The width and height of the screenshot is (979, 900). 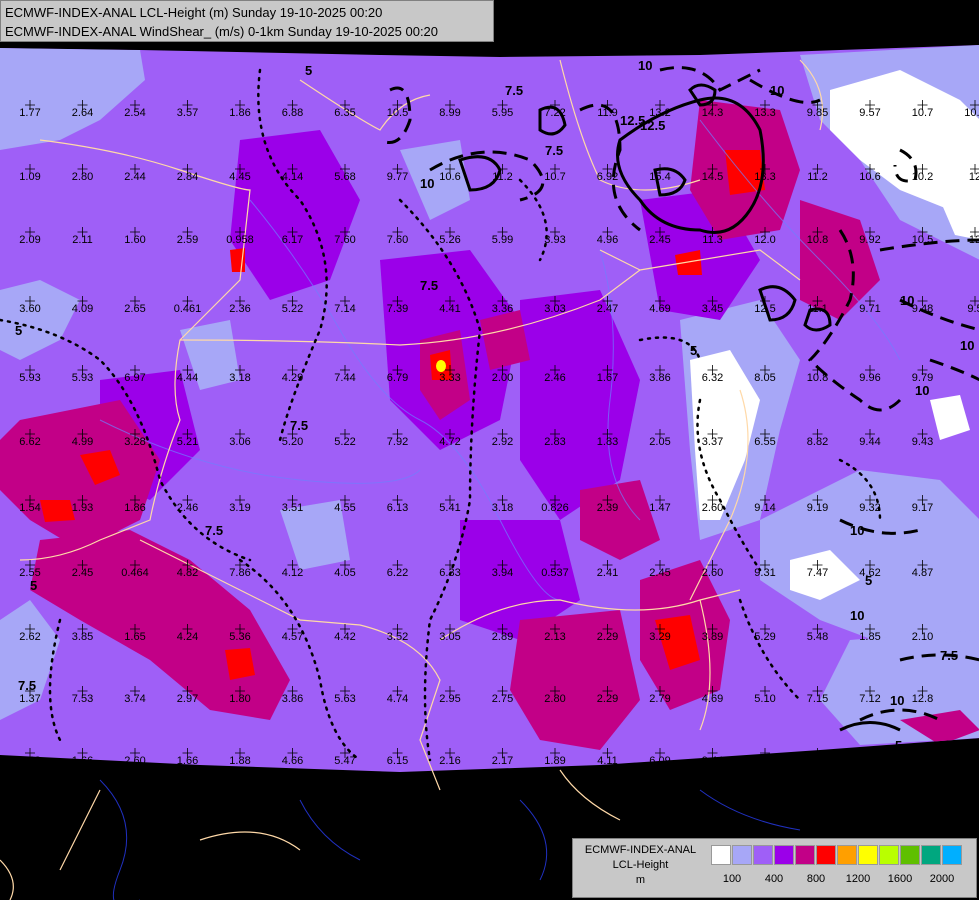 What do you see at coordinates (712, 378) in the screenshot?
I see `station-value: 6.32` at bounding box center [712, 378].